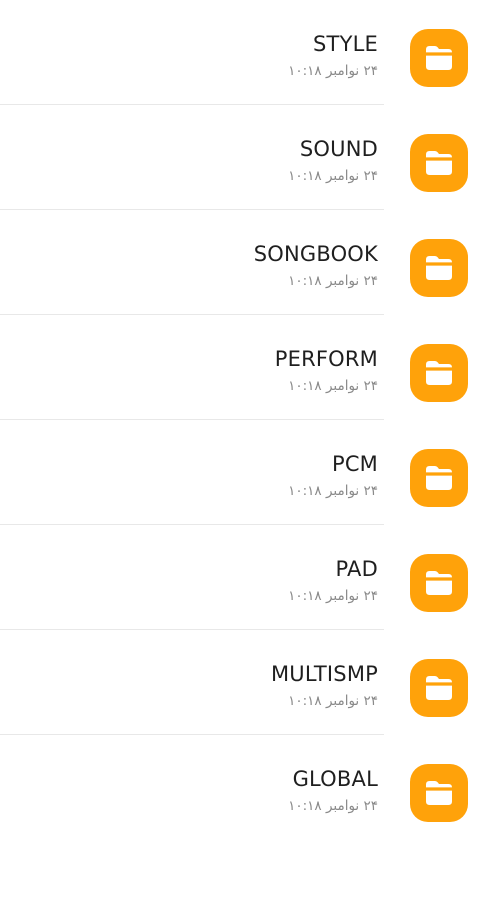 This screenshot has height=919, width=498. I want to click on folder-row-text: PCM ۲۴ نوامبر ۱۰:۱۸, so click(198, 475).